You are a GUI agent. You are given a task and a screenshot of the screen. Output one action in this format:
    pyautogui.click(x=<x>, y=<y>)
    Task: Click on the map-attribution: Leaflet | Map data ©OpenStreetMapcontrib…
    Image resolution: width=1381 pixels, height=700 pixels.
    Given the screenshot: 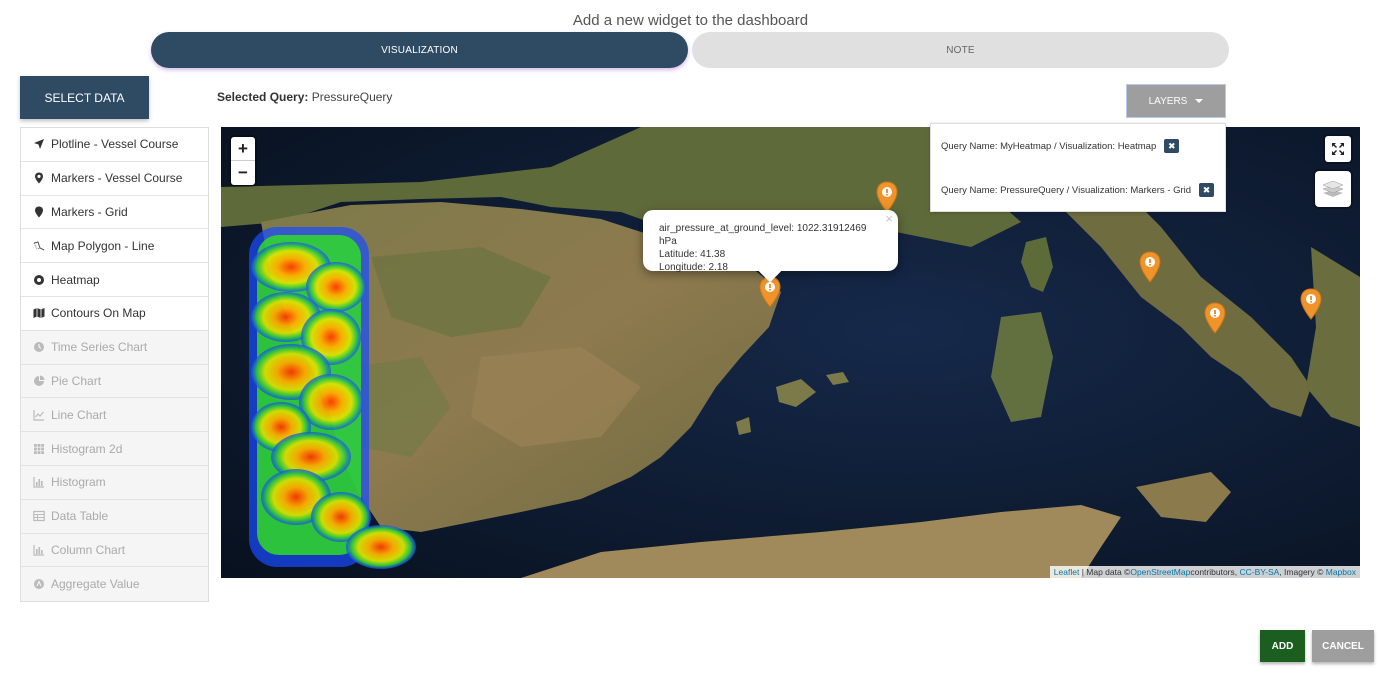 What is the action you would take?
    pyautogui.click(x=1204, y=572)
    